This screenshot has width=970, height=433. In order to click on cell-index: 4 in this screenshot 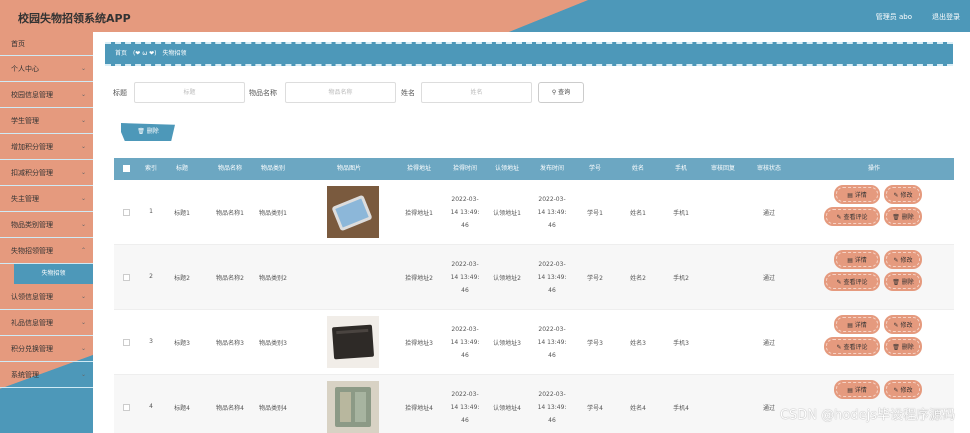, I will do `click(151, 406)`.